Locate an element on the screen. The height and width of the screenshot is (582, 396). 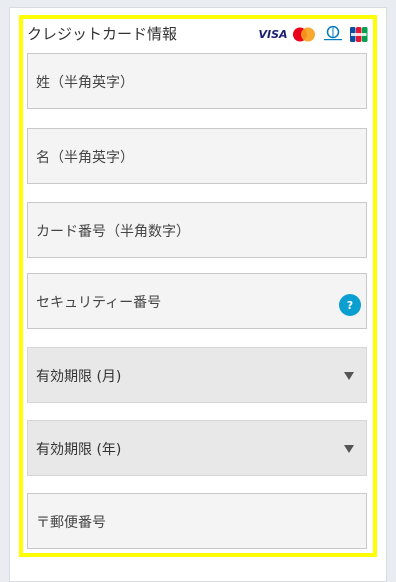
last-name-placeholder: 姓（半角英字） is located at coordinates (85, 83).